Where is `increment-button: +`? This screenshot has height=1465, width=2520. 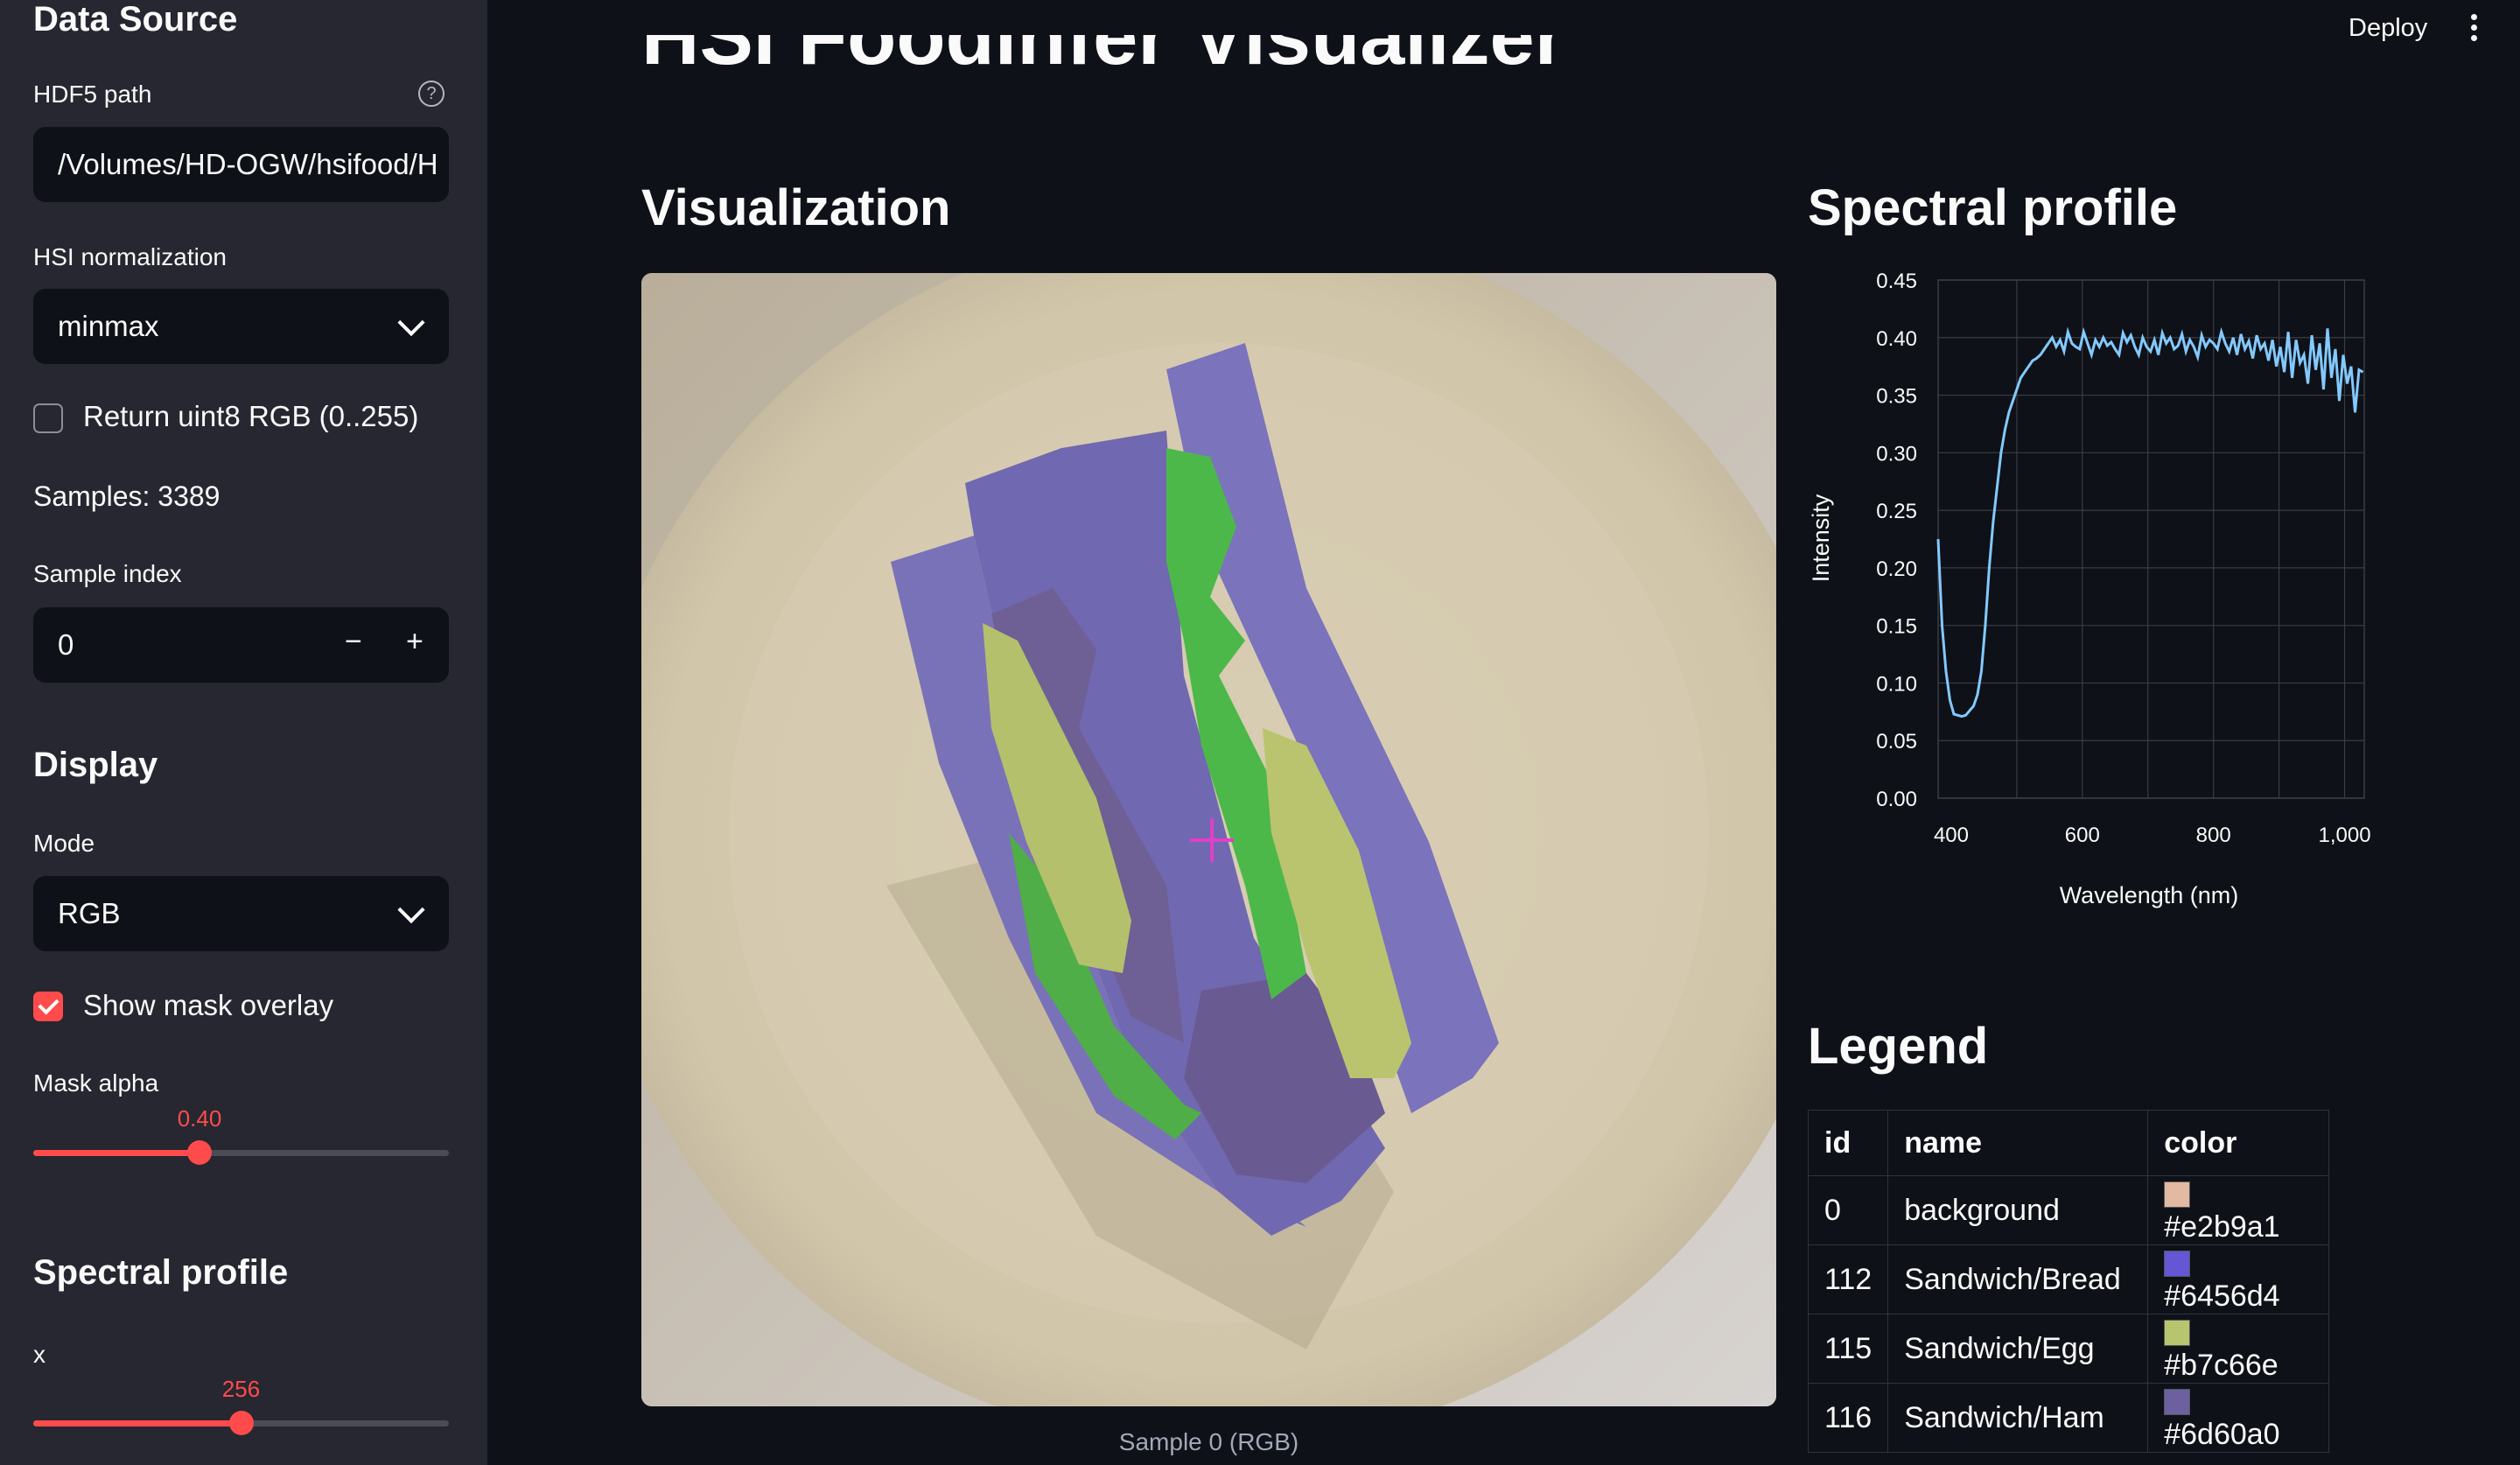 increment-button: + is located at coordinates (415, 642).